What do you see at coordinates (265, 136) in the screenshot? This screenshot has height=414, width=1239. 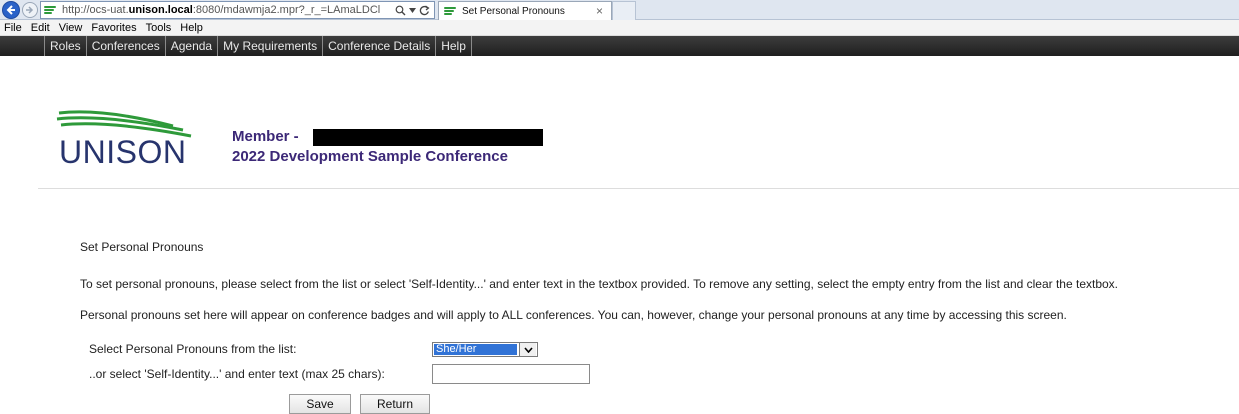 I see `member-label: Member -` at bounding box center [265, 136].